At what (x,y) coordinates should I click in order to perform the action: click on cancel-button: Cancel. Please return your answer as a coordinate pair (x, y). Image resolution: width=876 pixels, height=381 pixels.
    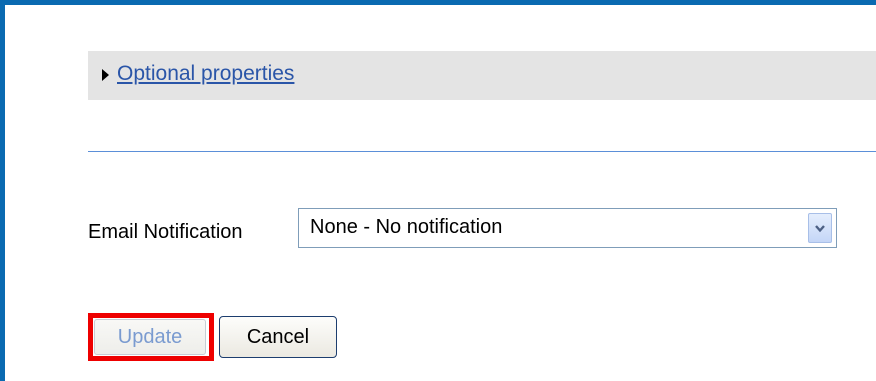
    Looking at the image, I should click on (278, 337).